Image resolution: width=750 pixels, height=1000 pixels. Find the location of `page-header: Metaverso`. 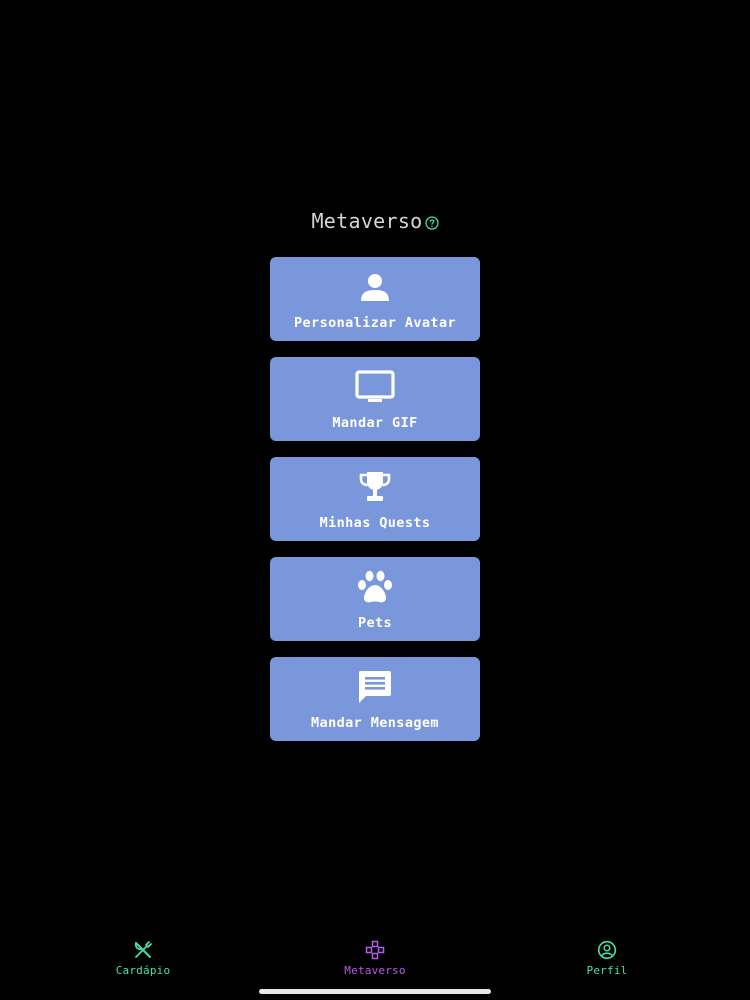

page-header: Metaverso is located at coordinates (375, 221).